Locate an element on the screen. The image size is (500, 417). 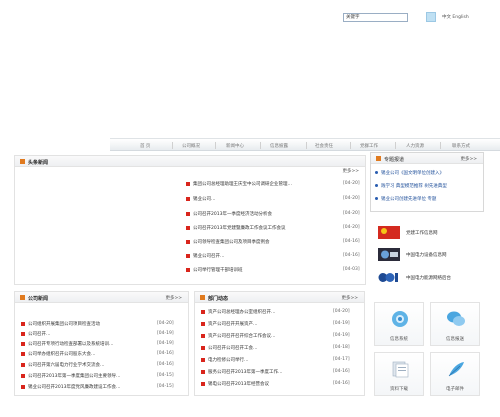
news-item: 公司召开… [04-19] is located at coordinates (103, 334).